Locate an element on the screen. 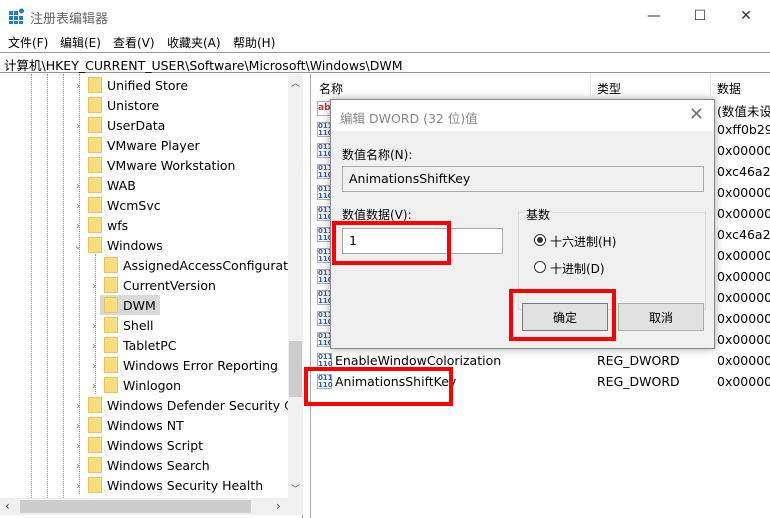  tree-item-label: Unistore is located at coordinates (133, 105).